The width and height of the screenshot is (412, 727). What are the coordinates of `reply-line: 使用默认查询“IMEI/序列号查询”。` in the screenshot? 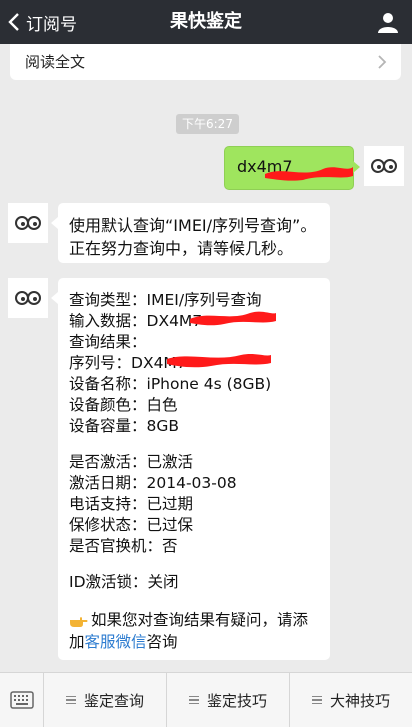 It's located at (193, 225).